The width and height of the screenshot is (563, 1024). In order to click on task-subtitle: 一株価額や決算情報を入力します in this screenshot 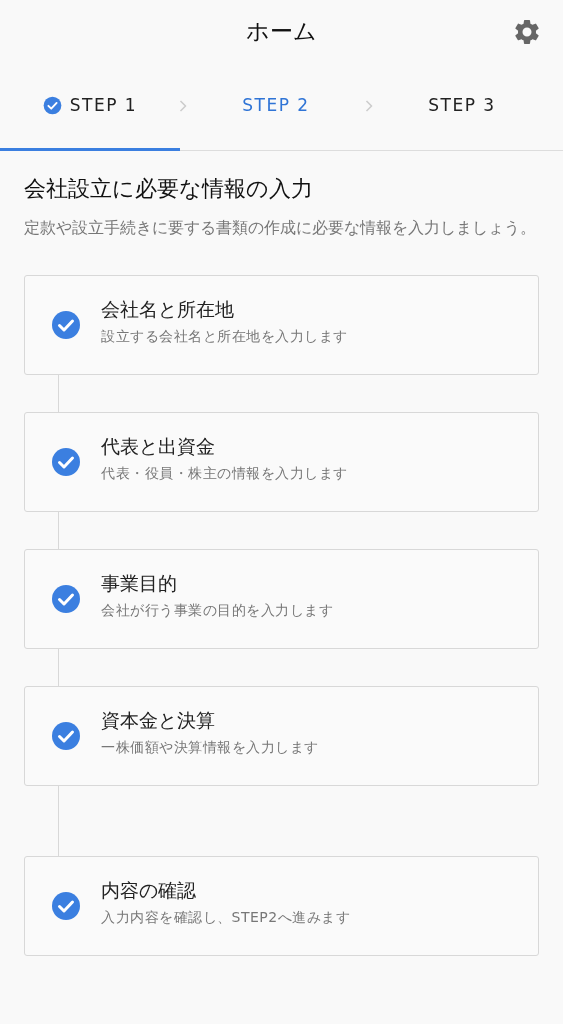, I will do `click(210, 747)`.